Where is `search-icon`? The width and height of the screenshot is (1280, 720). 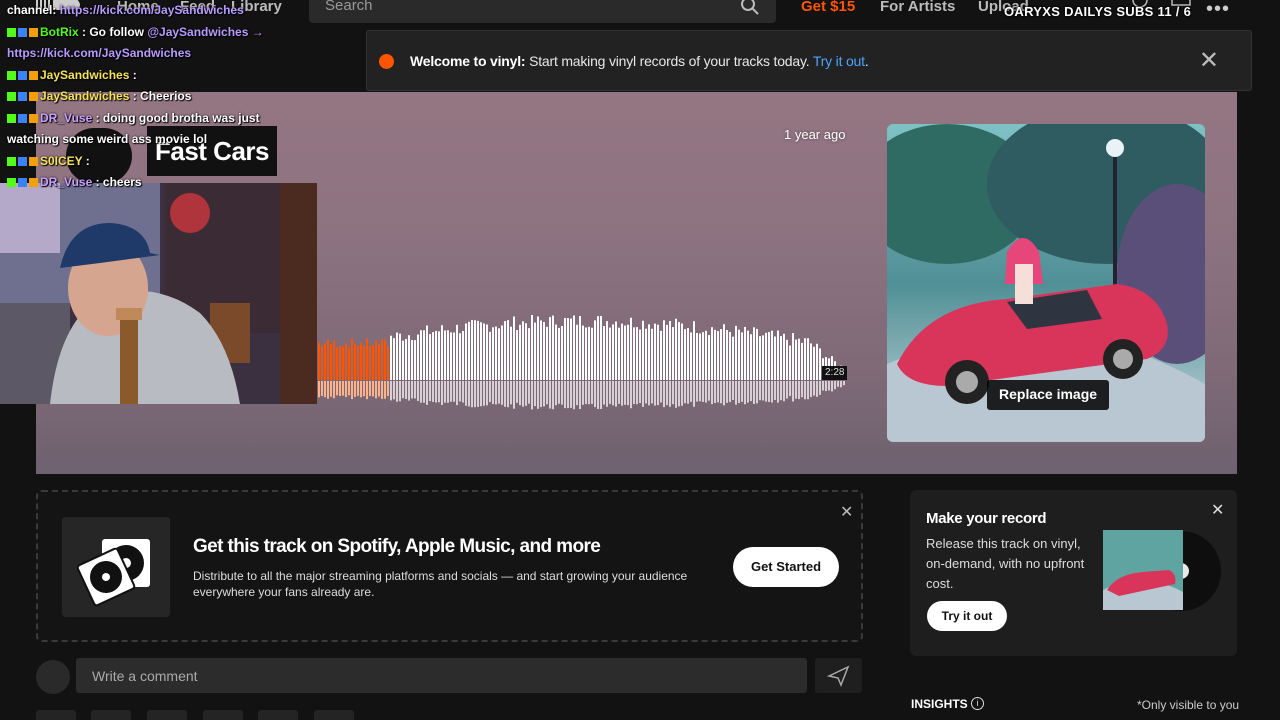
search-icon is located at coordinates (750, 8).